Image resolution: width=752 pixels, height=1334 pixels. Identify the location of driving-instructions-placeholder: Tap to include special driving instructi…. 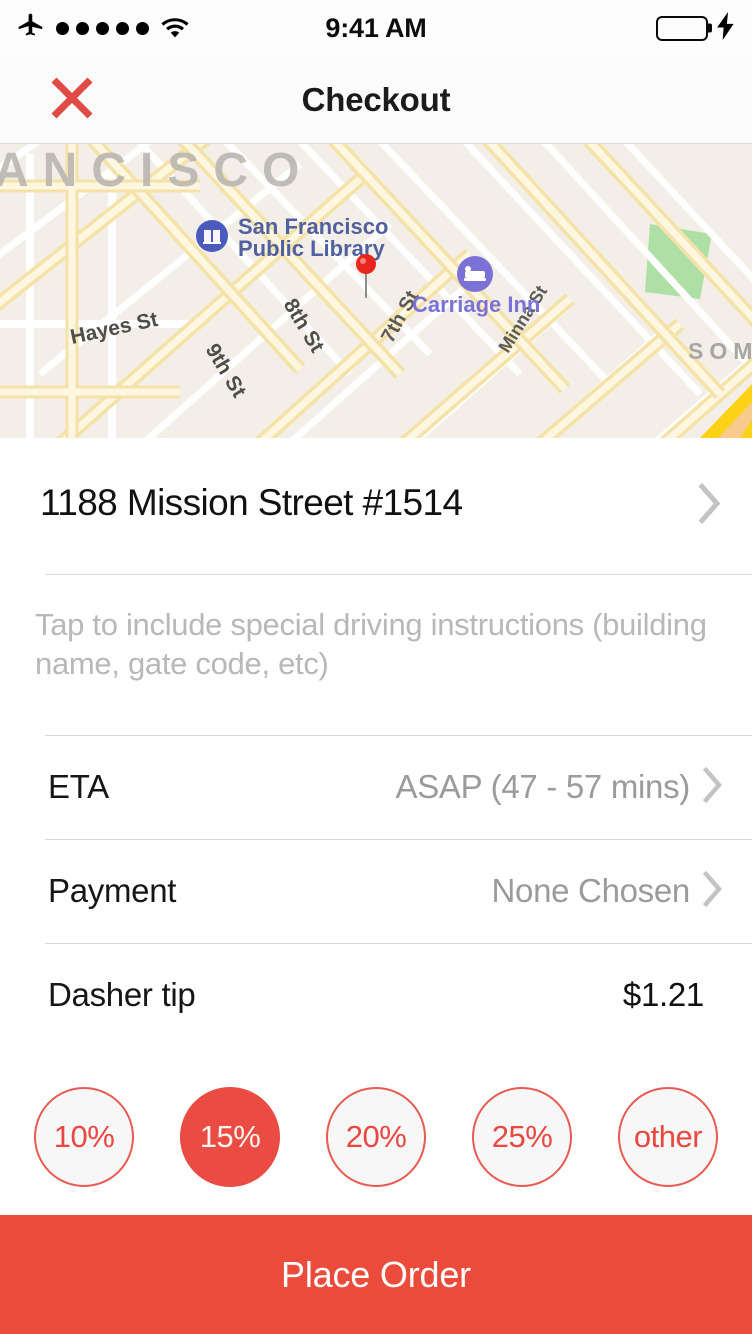
(371, 644).